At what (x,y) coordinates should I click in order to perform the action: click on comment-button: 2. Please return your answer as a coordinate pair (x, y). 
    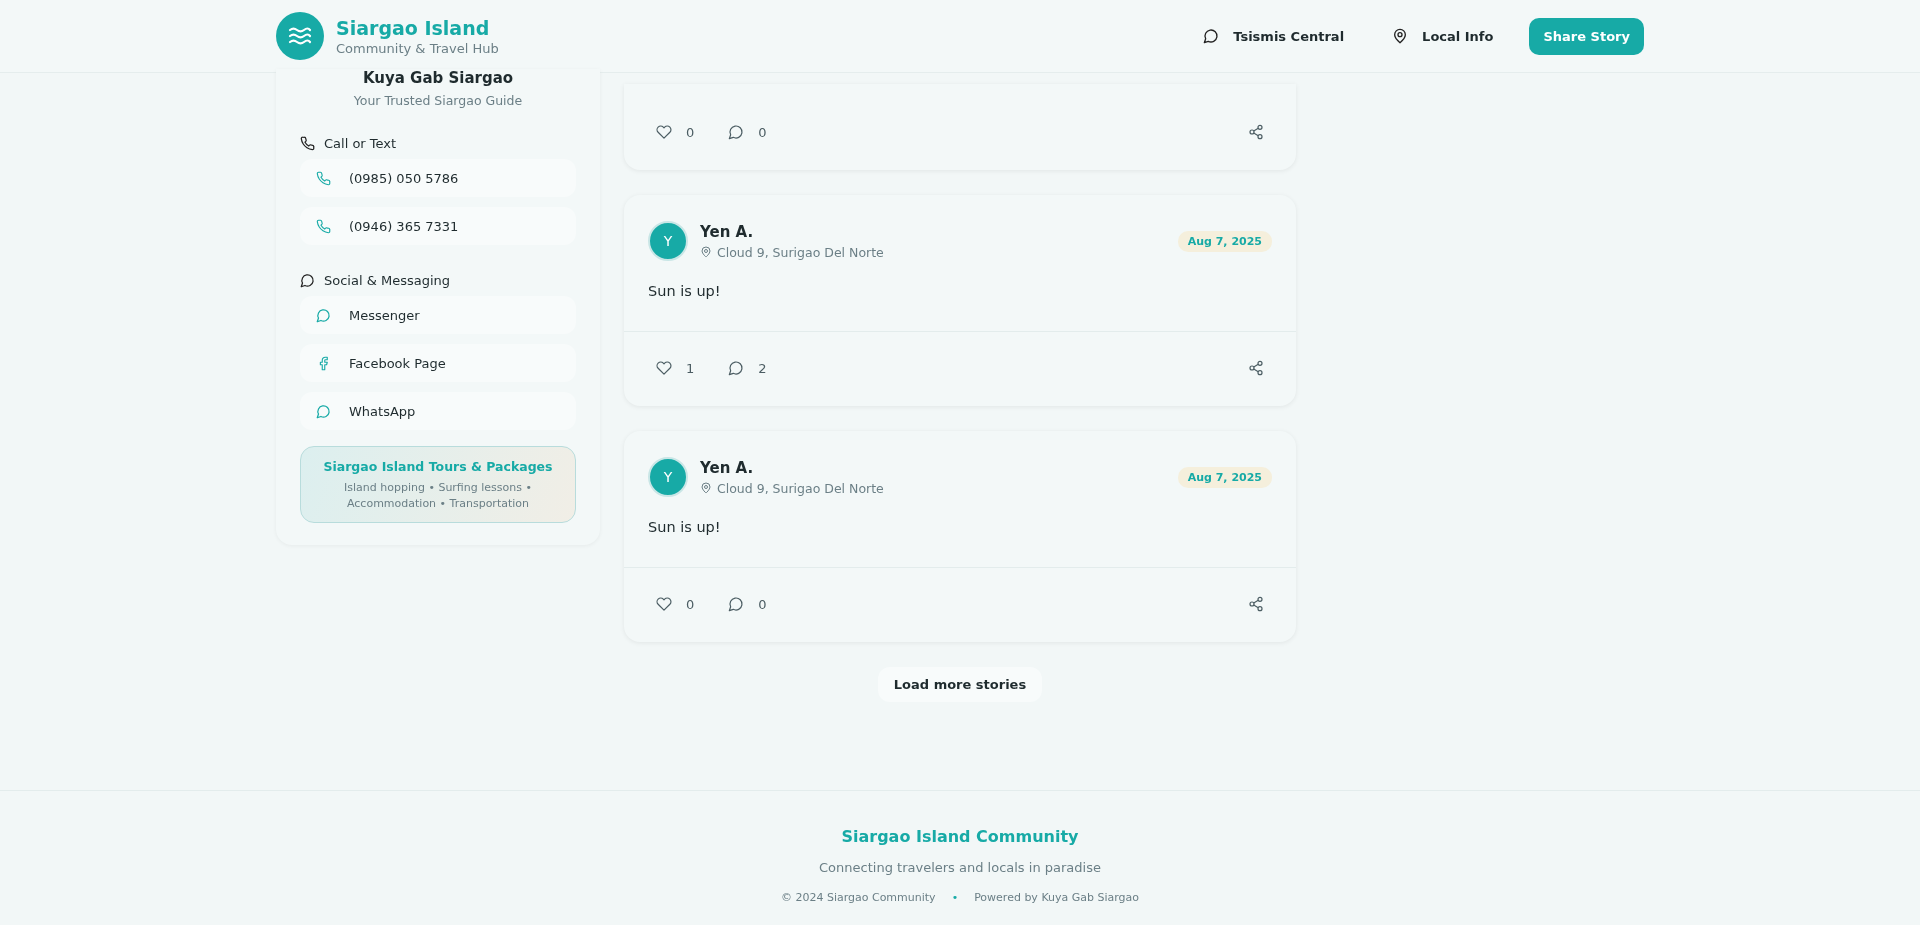
    Looking at the image, I should click on (747, 368).